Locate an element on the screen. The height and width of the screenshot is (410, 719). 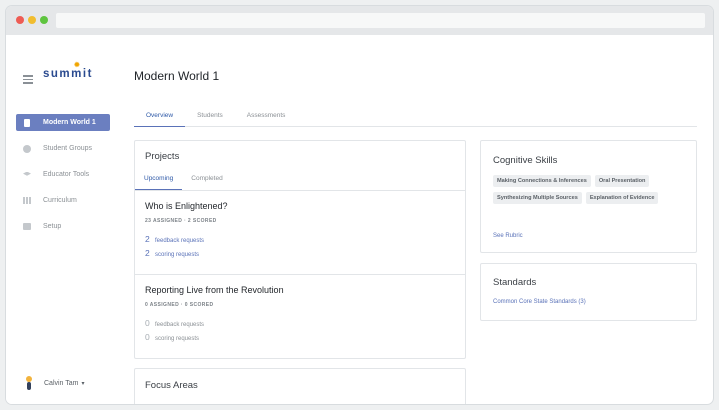
feedback-requests-link: 2 feedback requests is located at coordinates (305, 239).